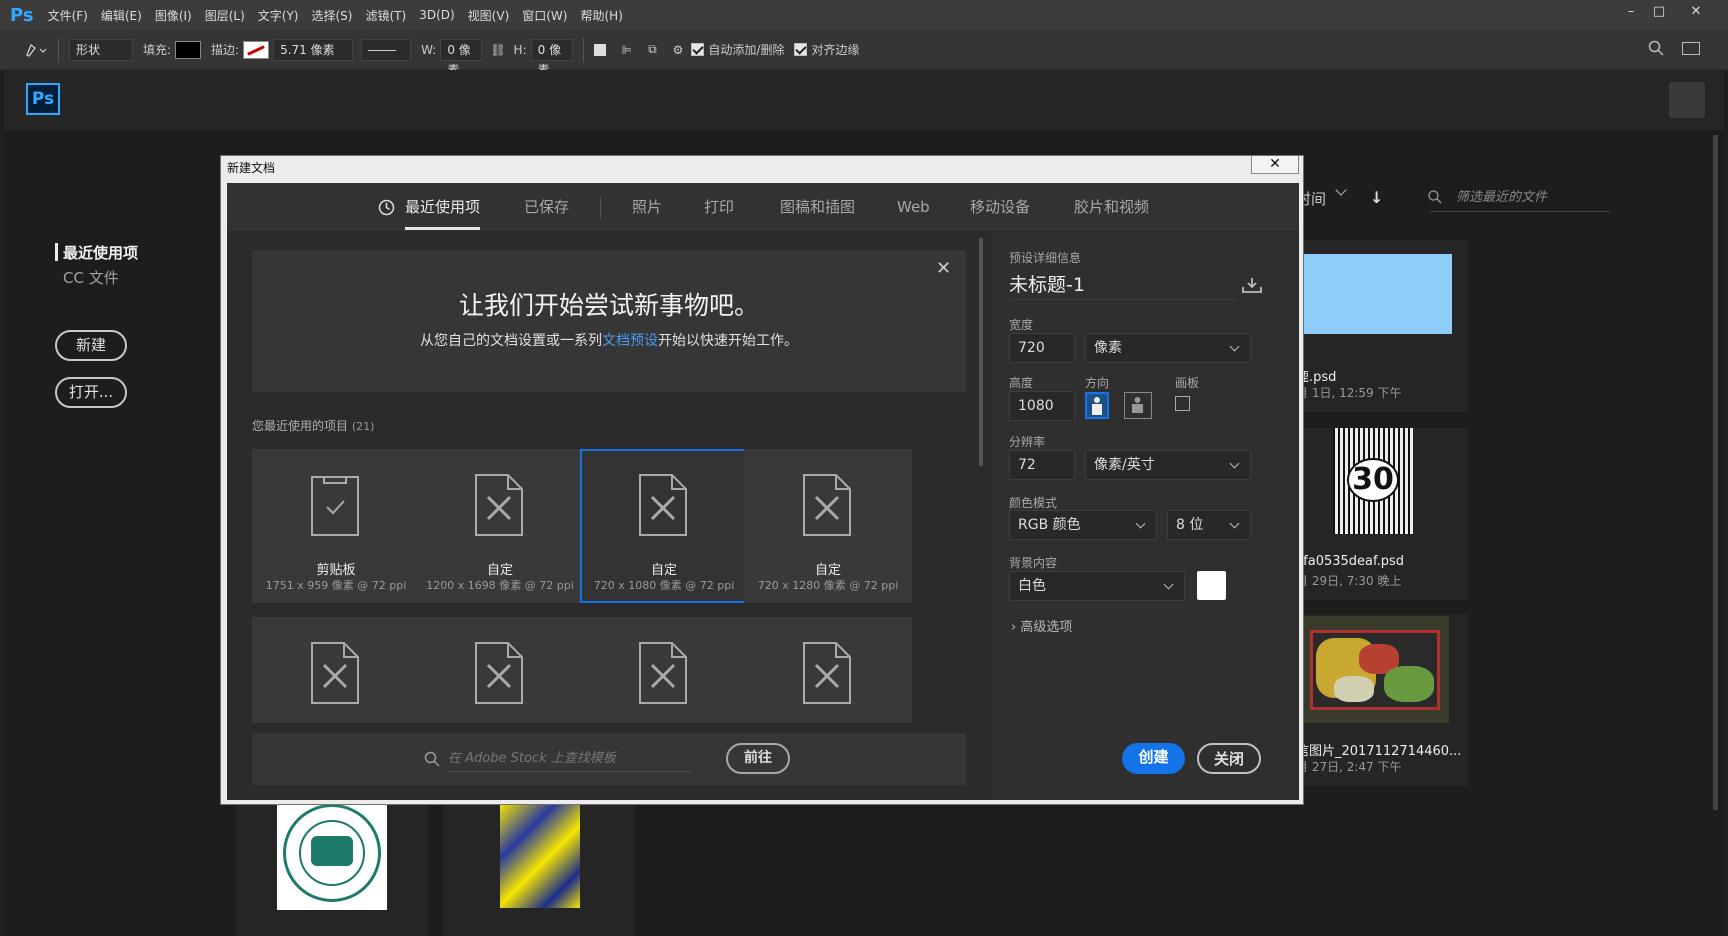 Image resolution: width=1728 pixels, height=936 pixels. What do you see at coordinates (801, 49) in the screenshot?
I see `align-edges-checkbox` at bounding box center [801, 49].